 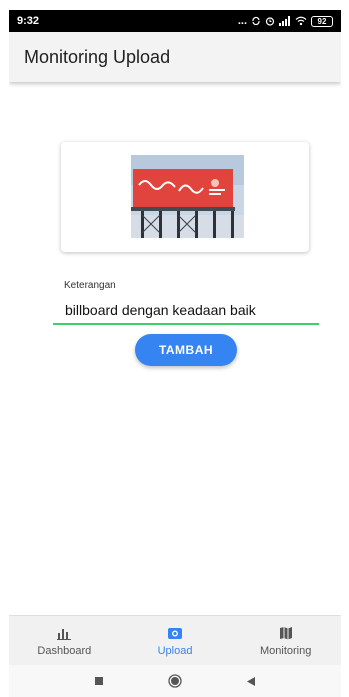 What do you see at coordinates (286, 650) in the screenshot?
I see `nav-label-monitoring: Monitoring` at bounding box center [286, 650].